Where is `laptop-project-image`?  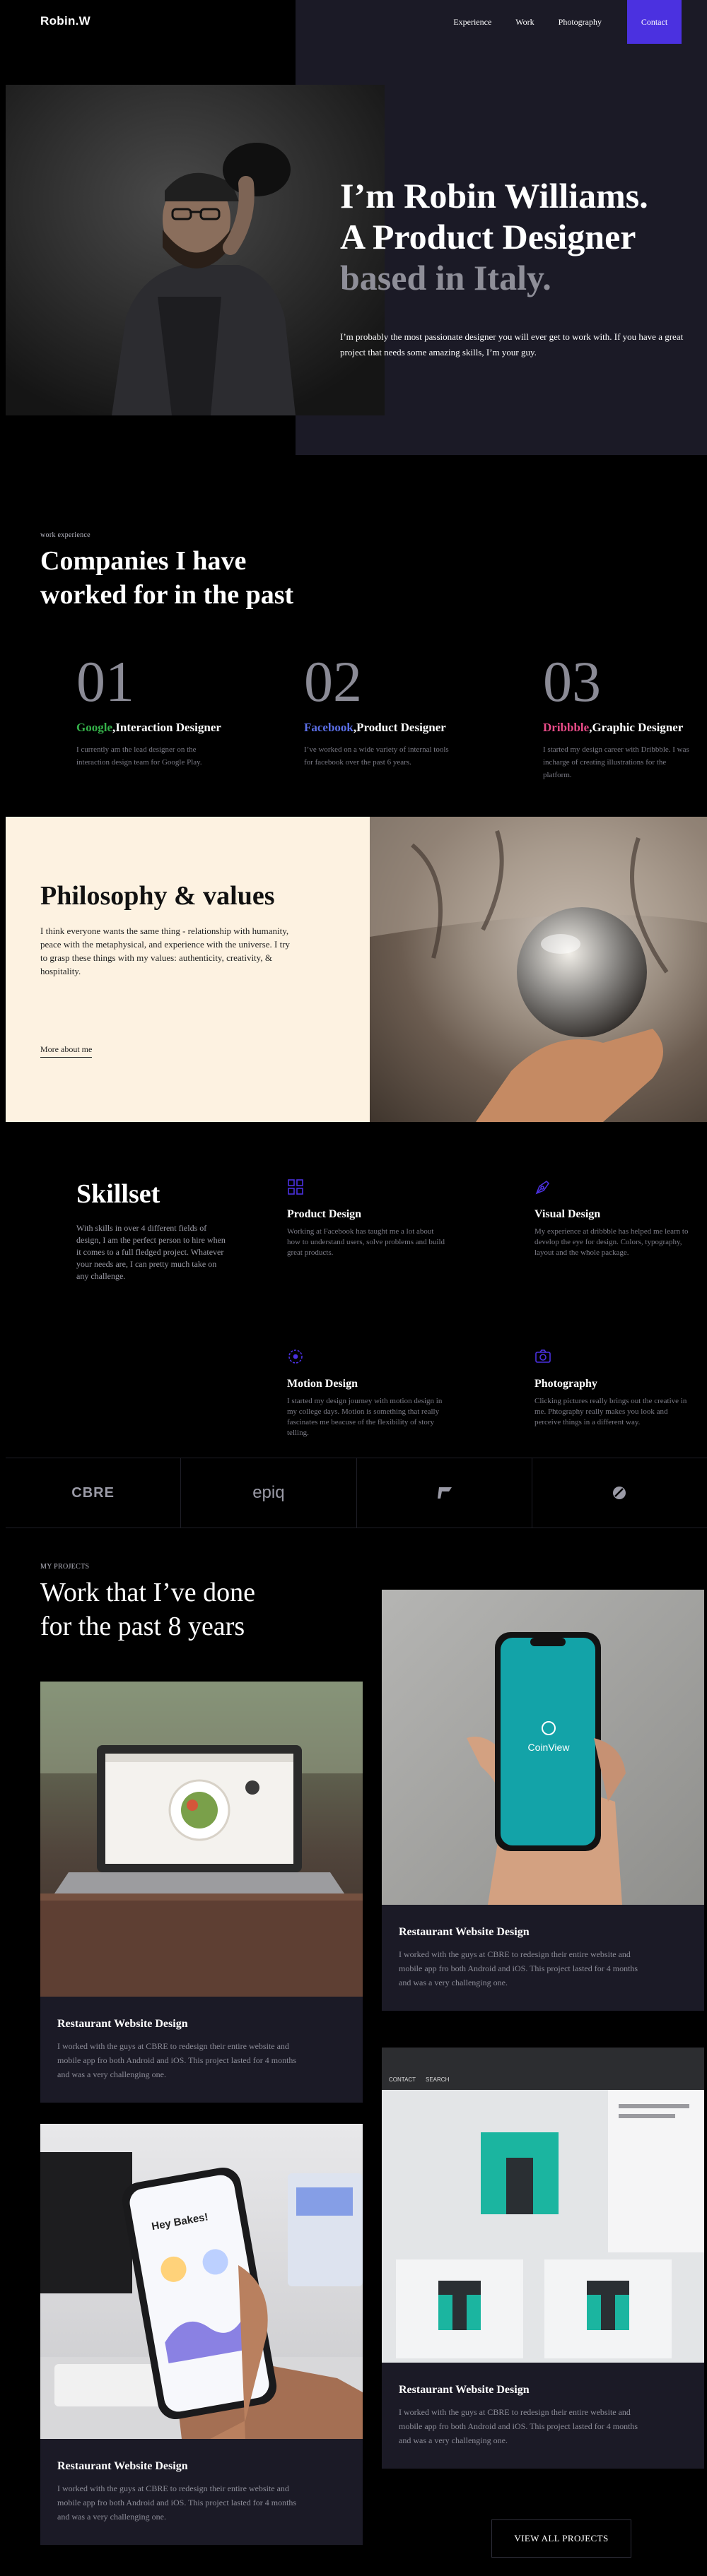
laptop-project-image is located at coordinates (201, 1839).